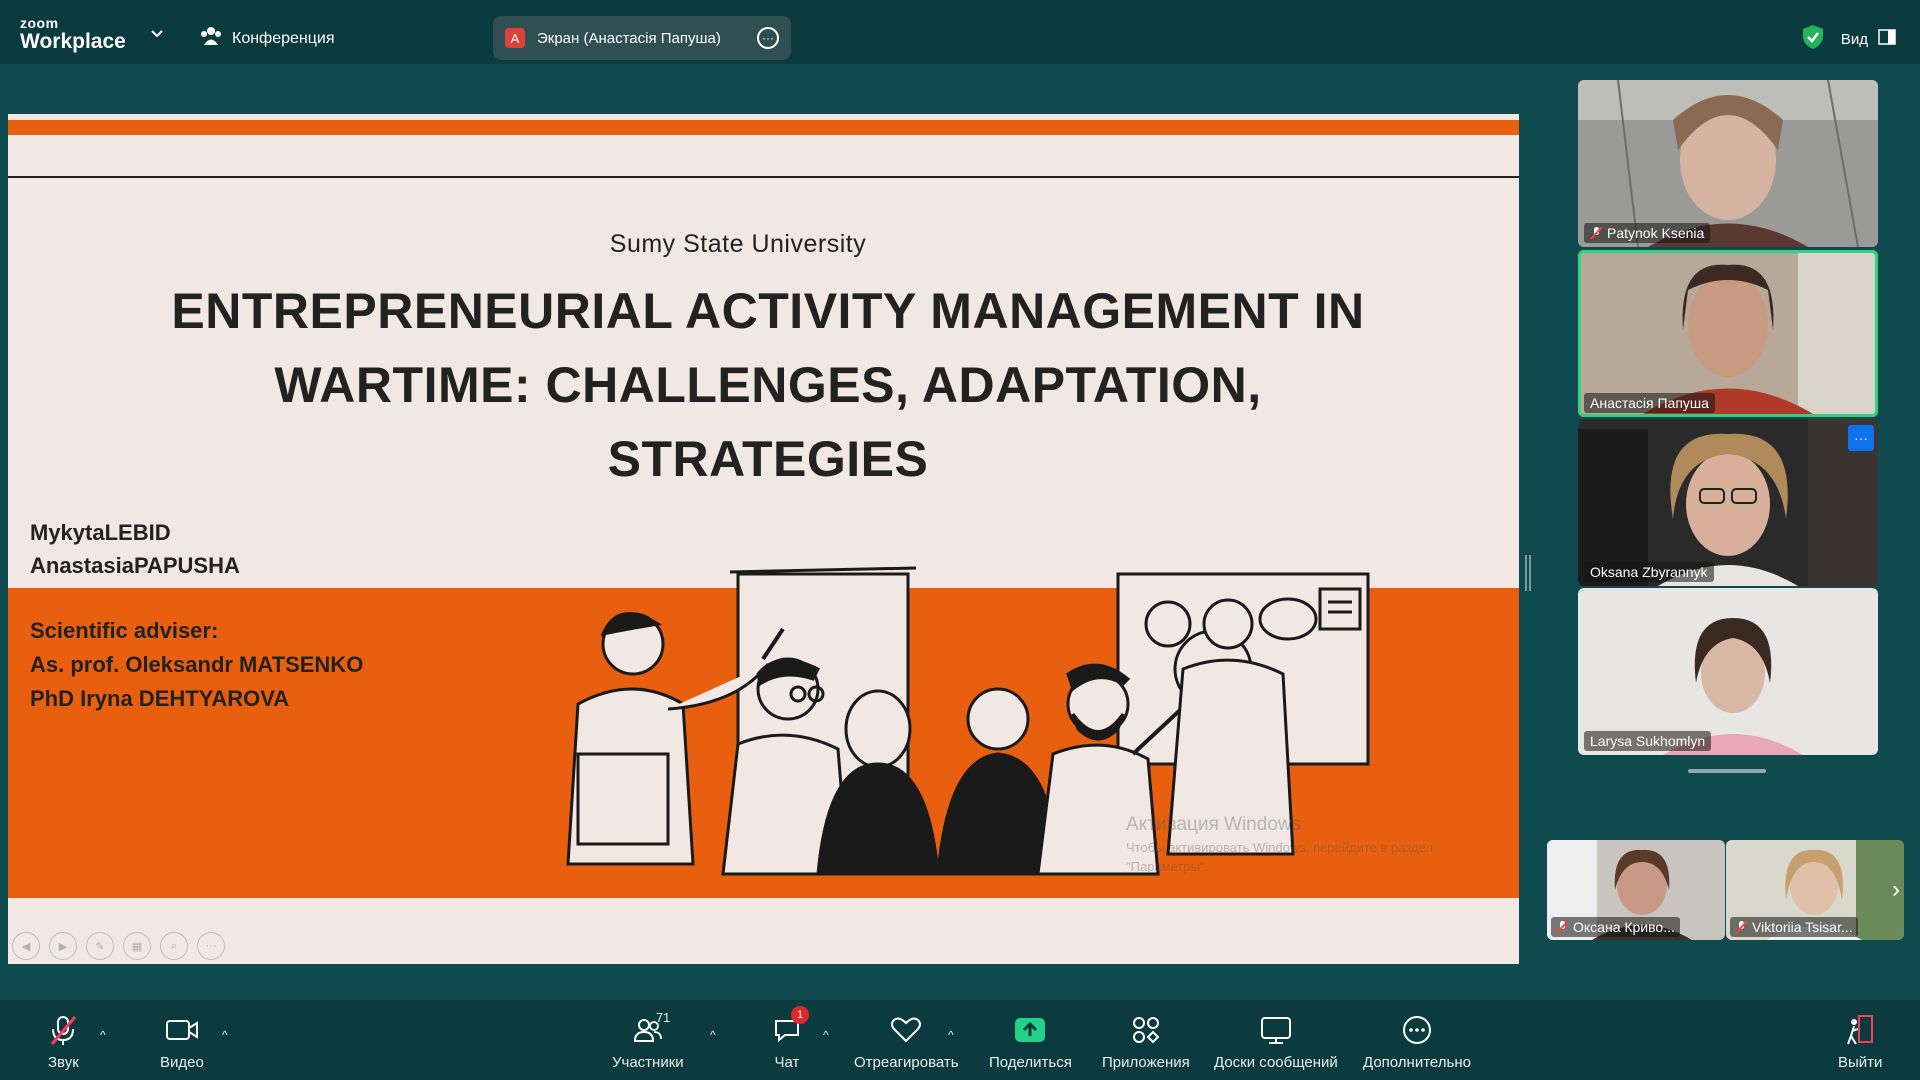  Describe the element at coordinates (951, 1035) in the screenshot. I see `react-options-caret-icon: ^` at that location.